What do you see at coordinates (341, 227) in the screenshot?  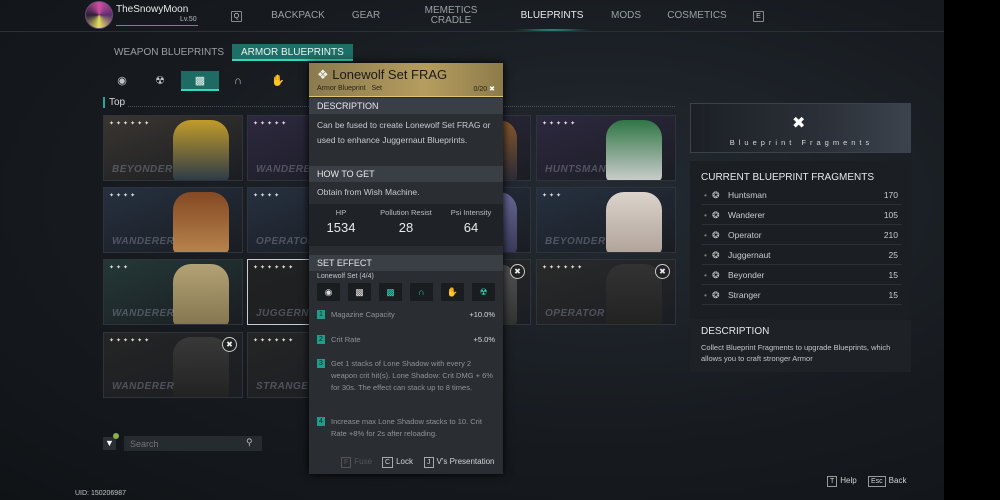 I see `stat-value: 1534` at bounding box center [341, 227].